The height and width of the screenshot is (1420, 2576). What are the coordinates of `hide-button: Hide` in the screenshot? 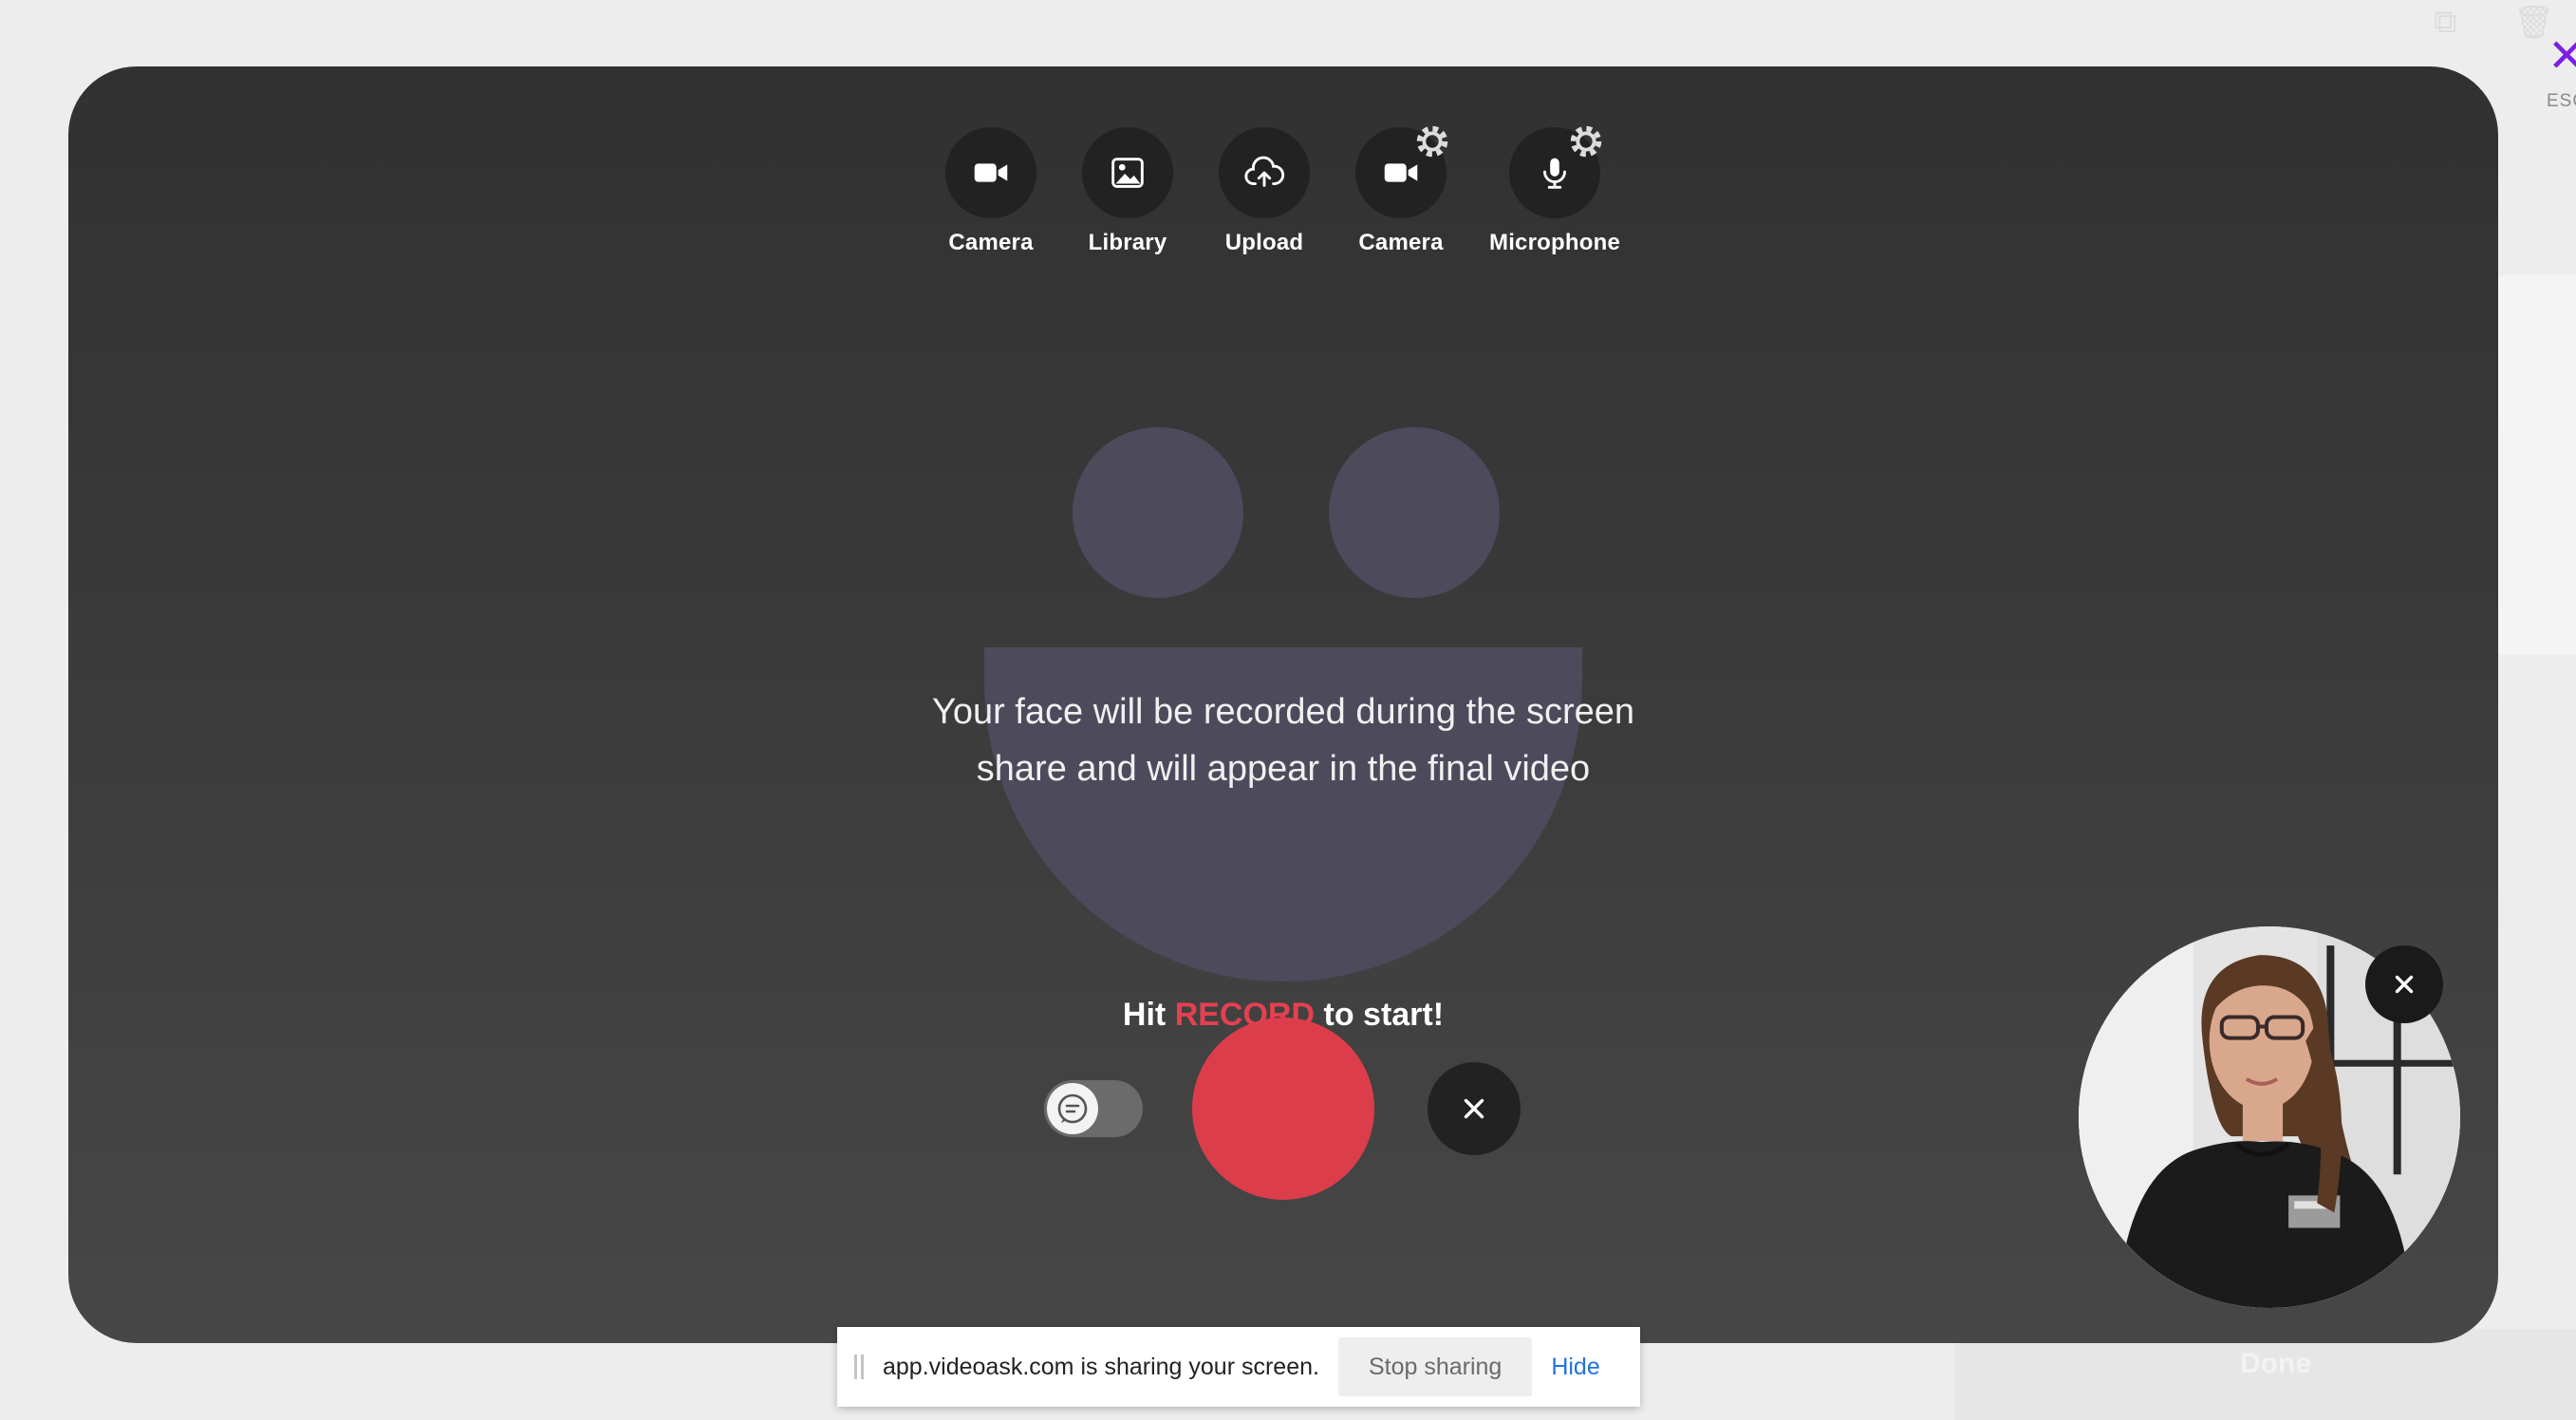 It's located at (1575, 1367).